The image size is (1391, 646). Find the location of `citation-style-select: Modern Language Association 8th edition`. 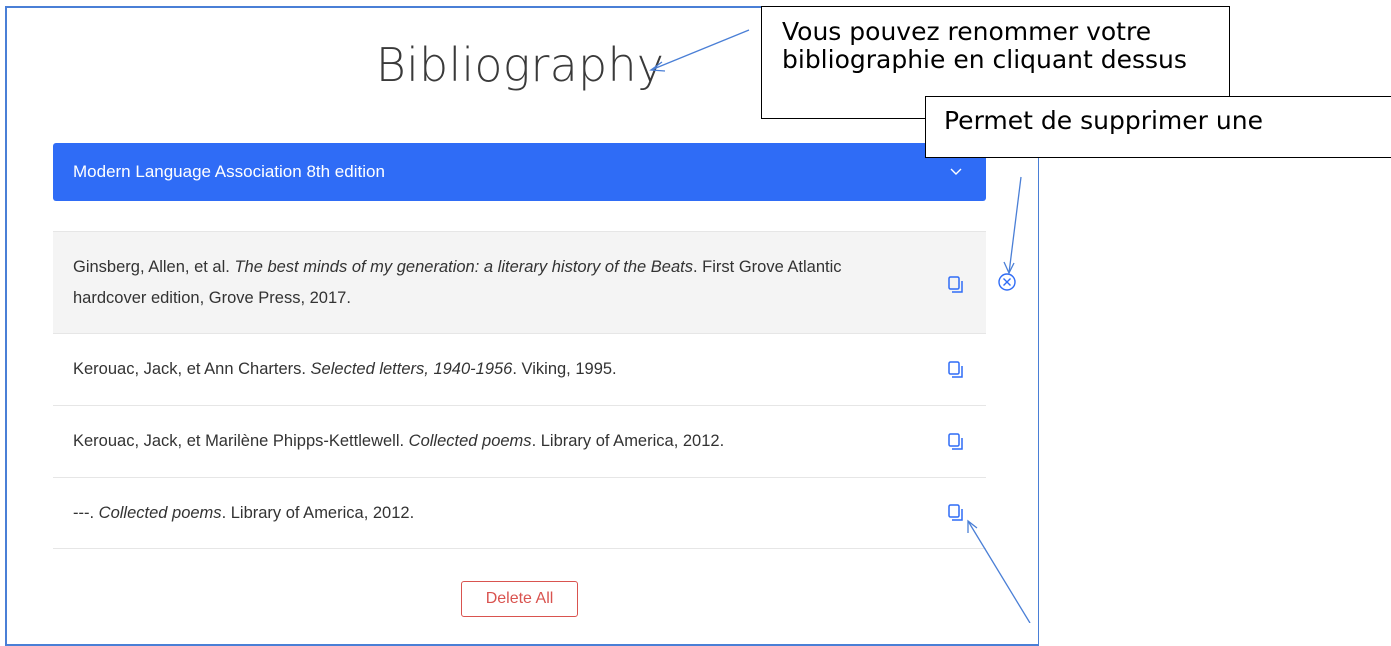

citation-style-select: Modern Language Association 8th edition is located at coordinates (519, 172).